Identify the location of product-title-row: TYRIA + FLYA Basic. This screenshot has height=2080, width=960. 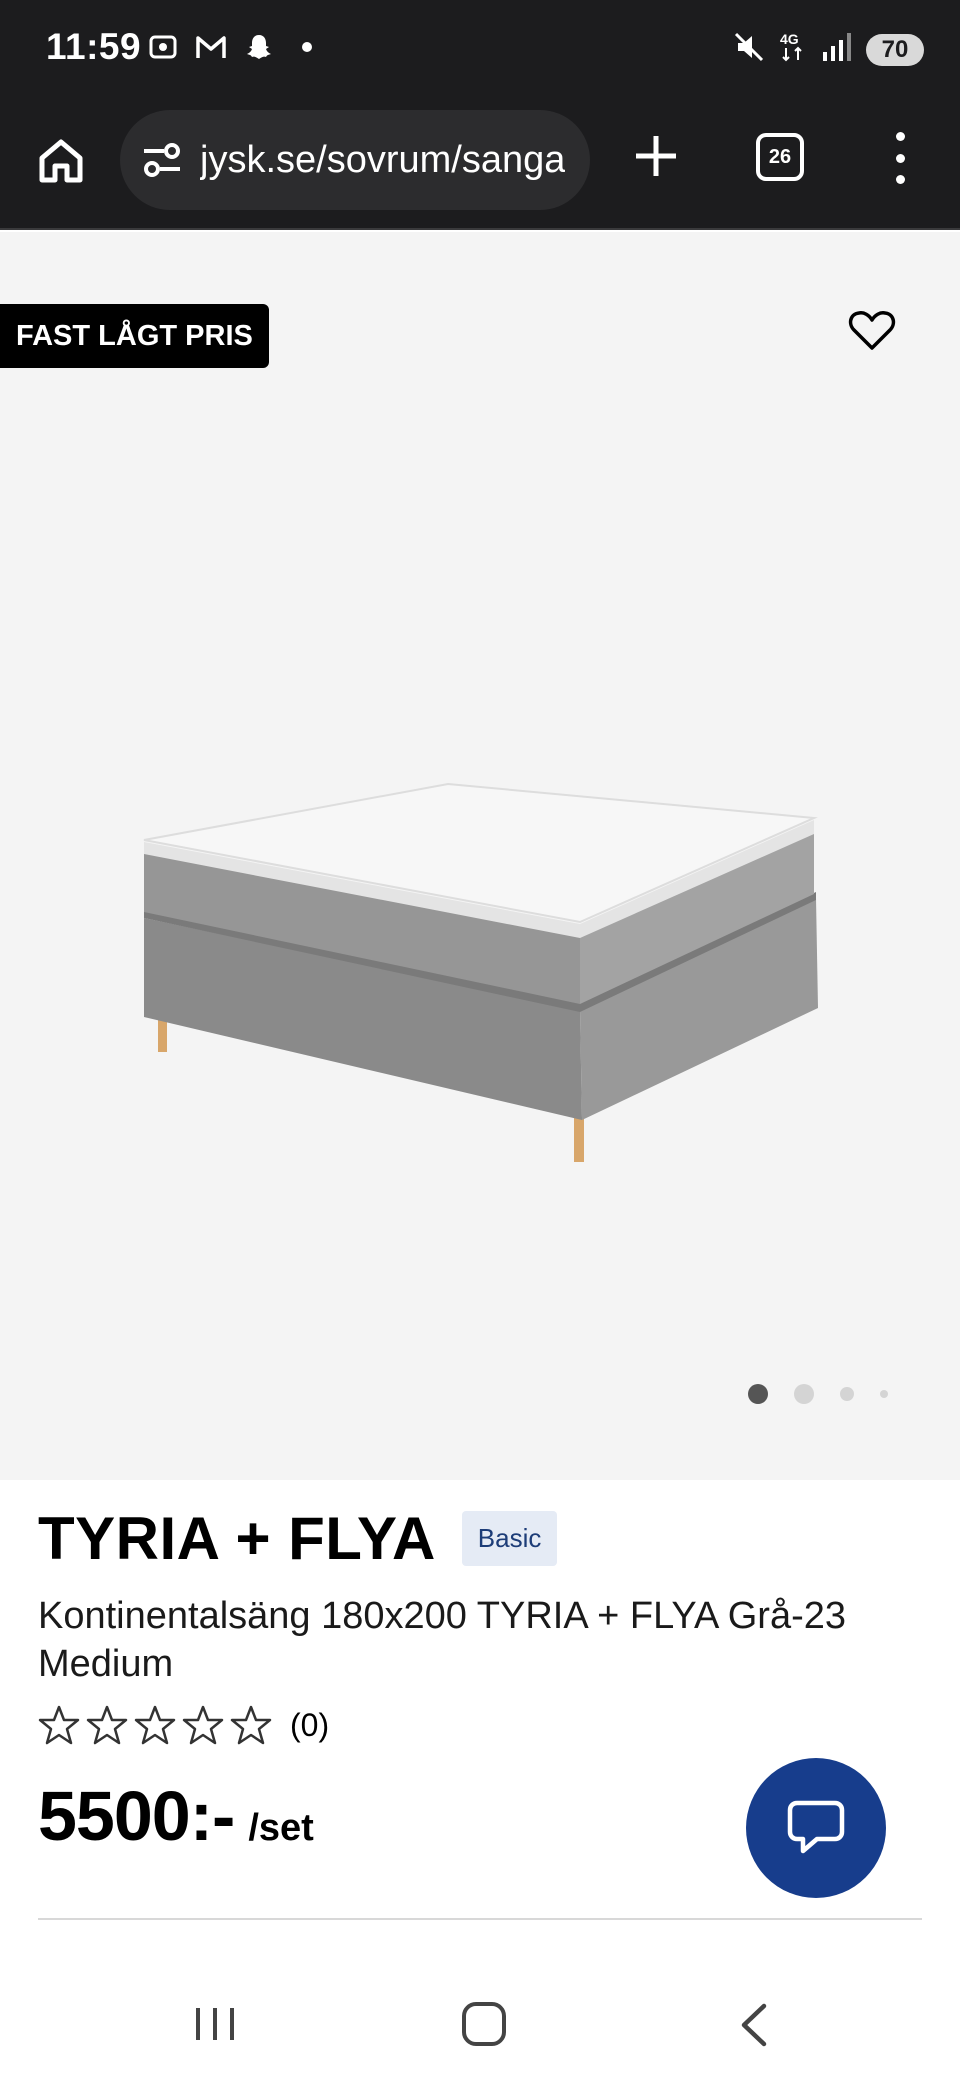
(298, 1538).